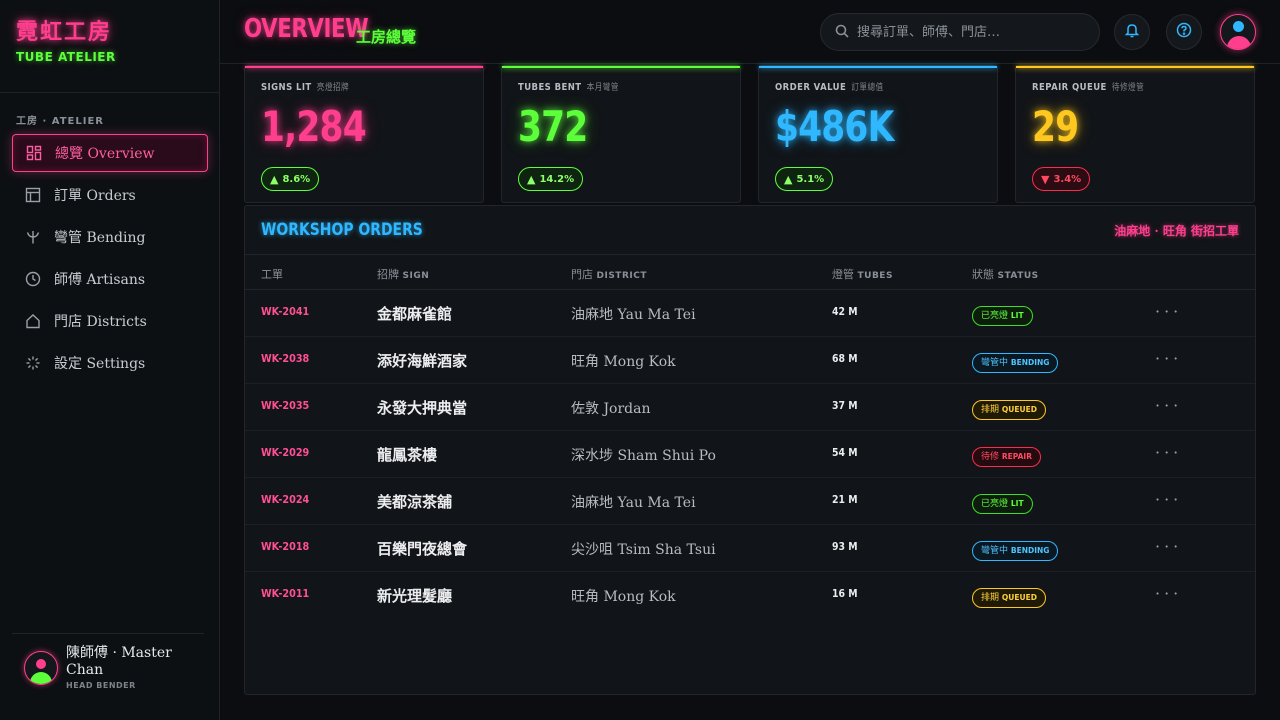 The image size is (1280, 720). I want to click on clock-icon, so click(33, 279).